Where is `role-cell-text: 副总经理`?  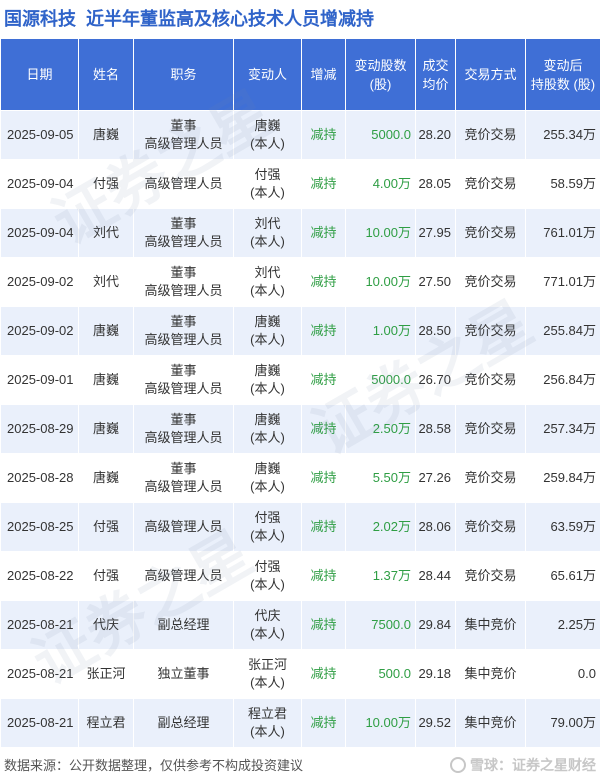
role-cell-text: 副总经理 is located at coordinates (183, 624).